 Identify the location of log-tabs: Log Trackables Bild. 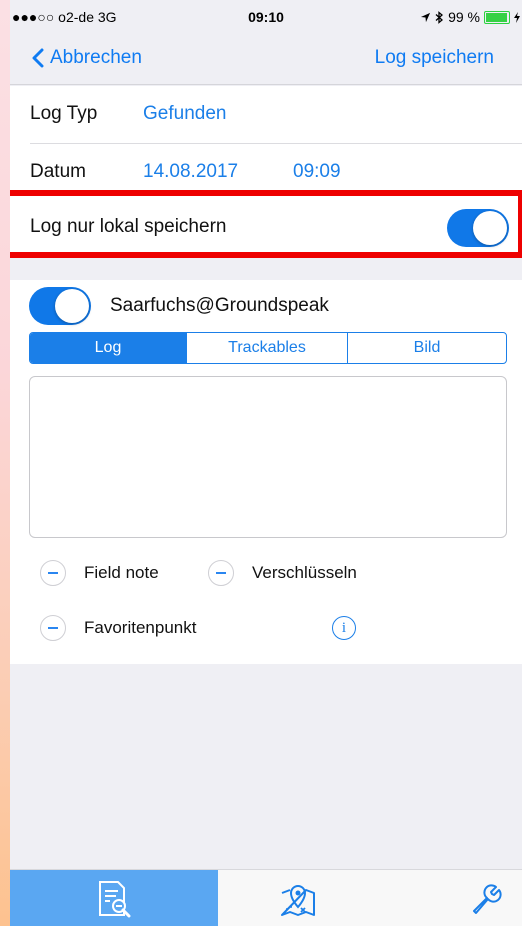
(268, 348).